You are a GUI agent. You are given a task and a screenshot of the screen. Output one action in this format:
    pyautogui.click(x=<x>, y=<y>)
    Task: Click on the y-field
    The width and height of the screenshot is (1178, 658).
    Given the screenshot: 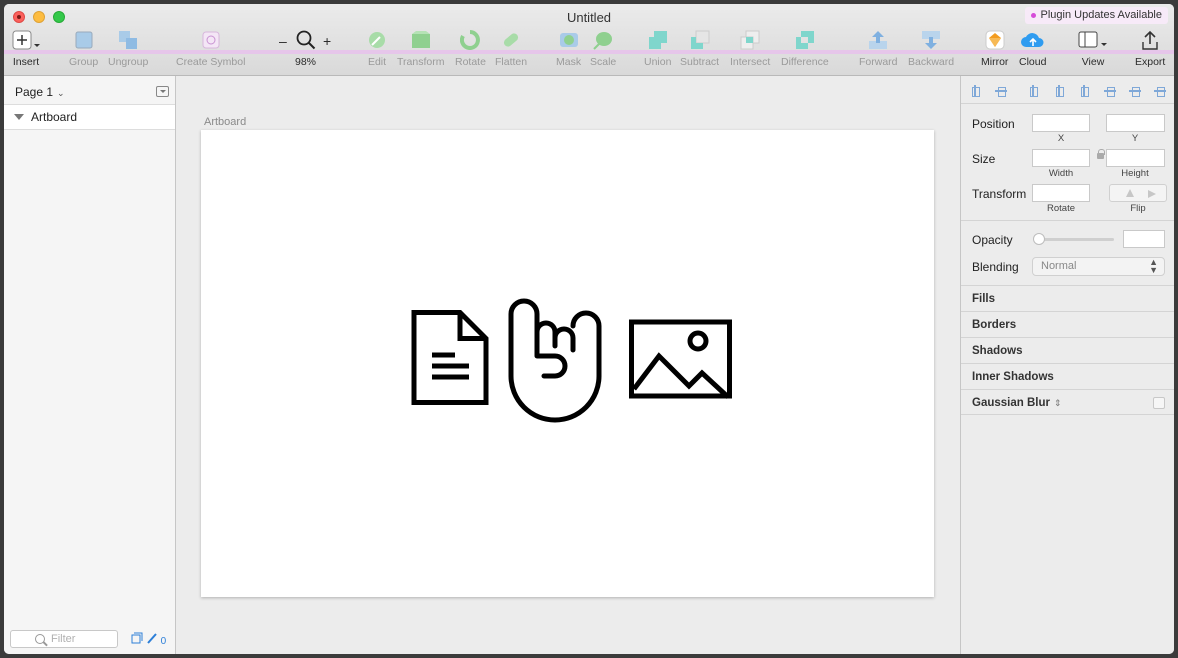 What is the action you would take?
    pyautogui.click(x=1135, y=123)
    